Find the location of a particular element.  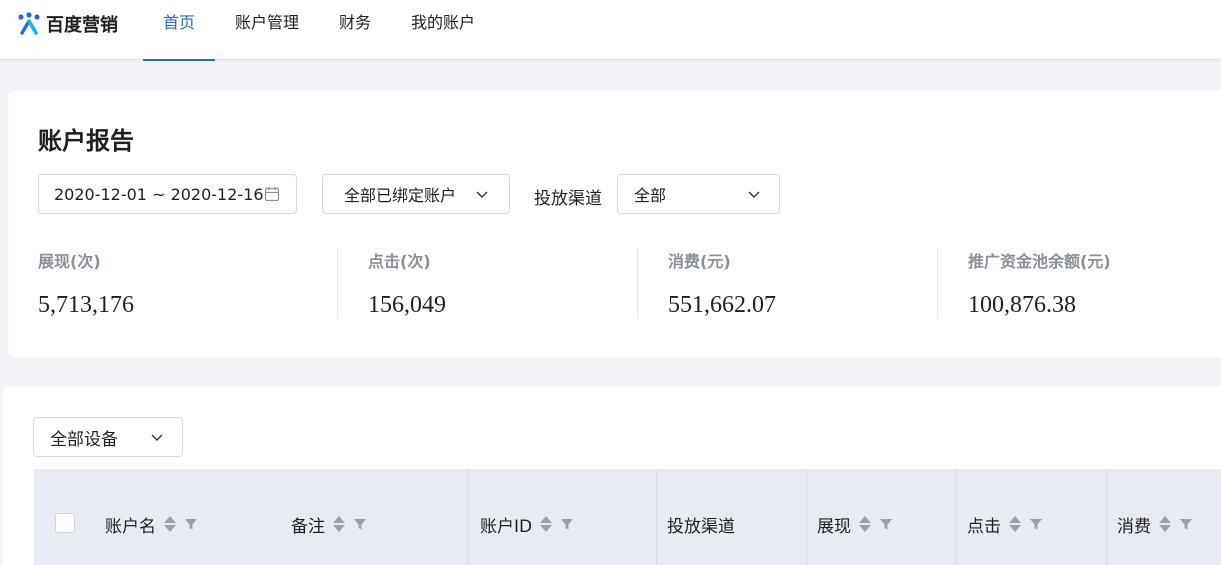

page-title: 账户报告 is located at coordinates (86, 141).